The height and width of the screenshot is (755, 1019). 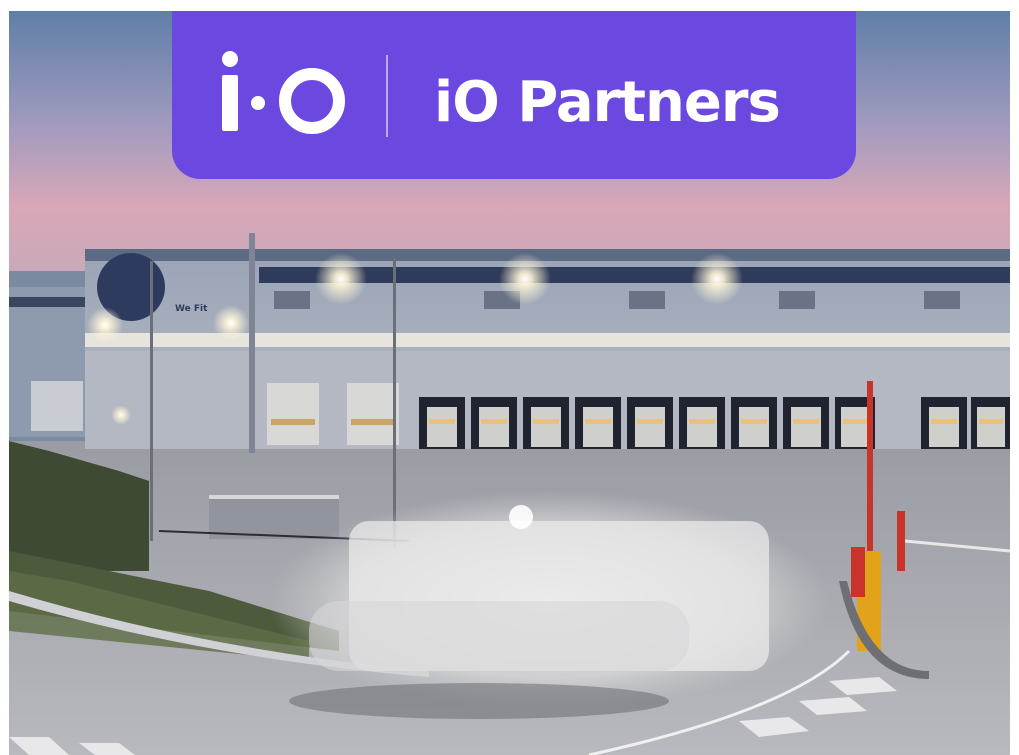 I want to click on svg-text: We Fit, so click(x=191, y=309).